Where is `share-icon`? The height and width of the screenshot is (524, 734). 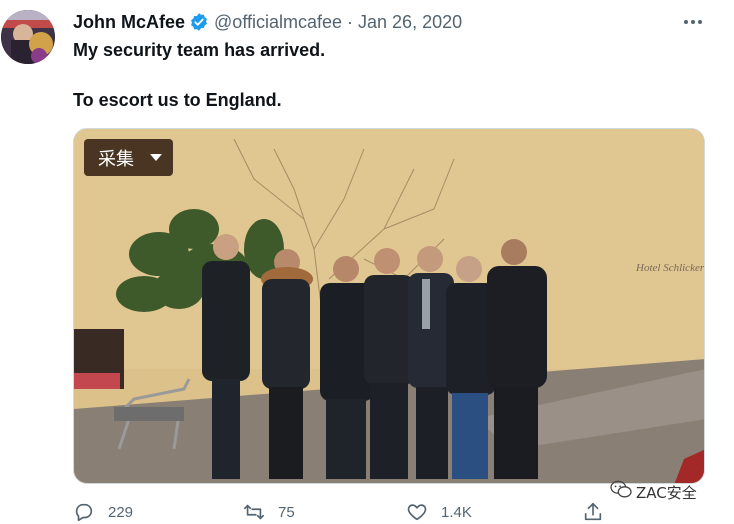
share-icon is located at coordinates (593, 512).